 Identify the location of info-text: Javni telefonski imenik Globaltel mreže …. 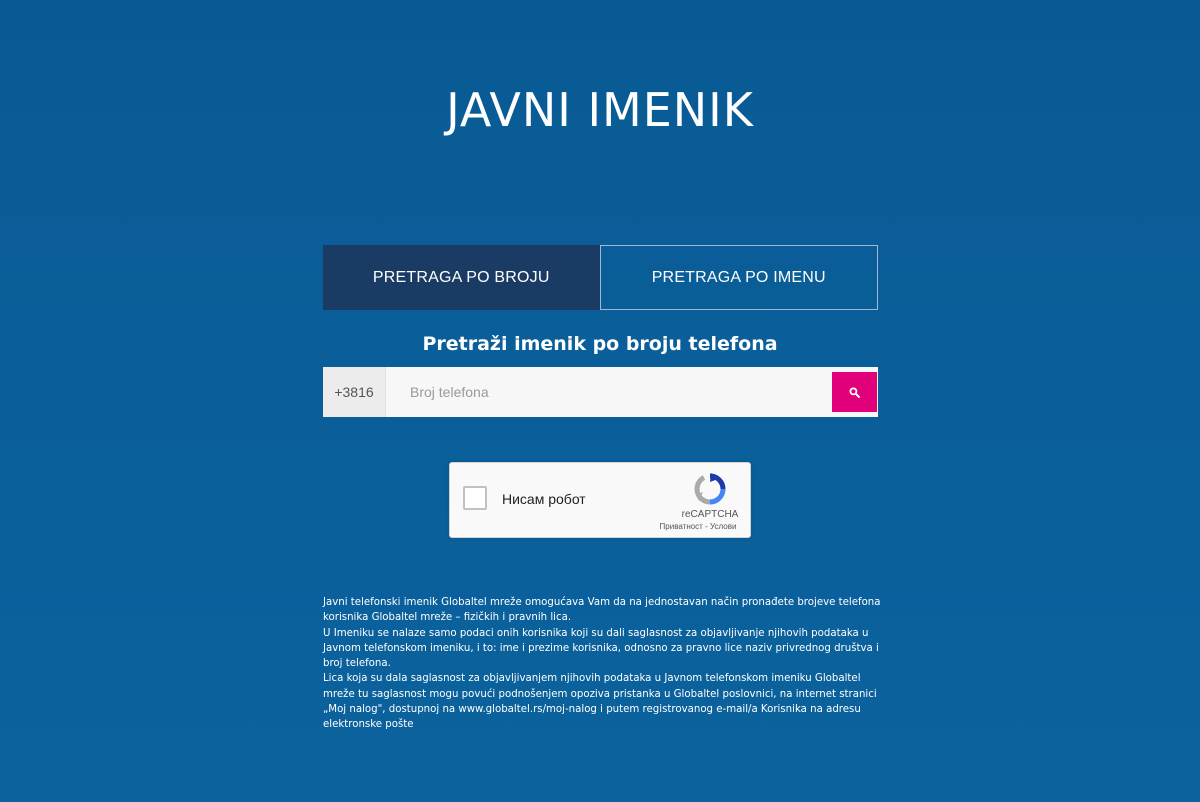
(603, 664).